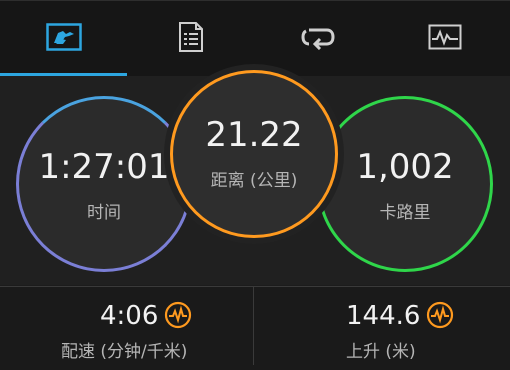 This screenshot has height=370, width=510. What do you see at coordinates (254, 134) in the screenshot?
I see `distance-value: 21.22` at bounding box center [254, 134].